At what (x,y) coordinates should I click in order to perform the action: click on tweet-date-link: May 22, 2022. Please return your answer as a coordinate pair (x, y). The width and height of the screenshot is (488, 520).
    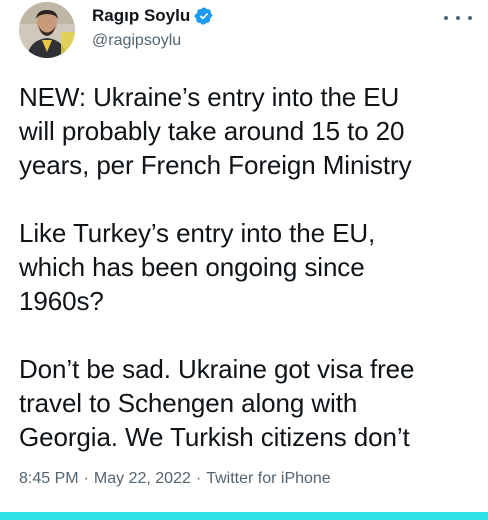
    Looking at the image, I should click on (142, 478).